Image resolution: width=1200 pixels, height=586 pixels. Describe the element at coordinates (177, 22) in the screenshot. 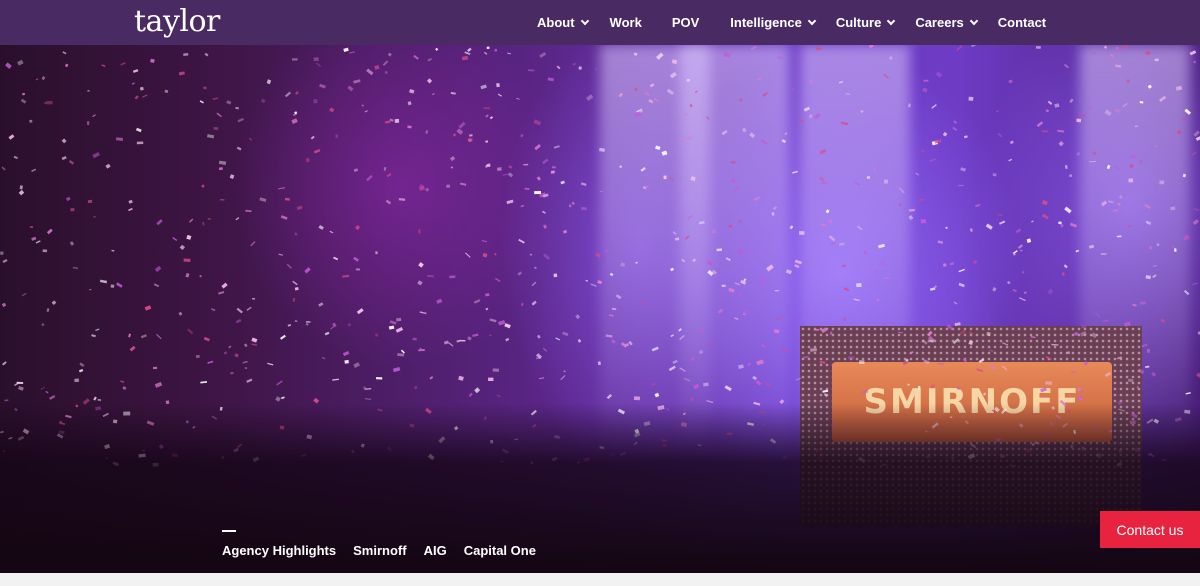

I see `taylor-logo: taylor` at that location.